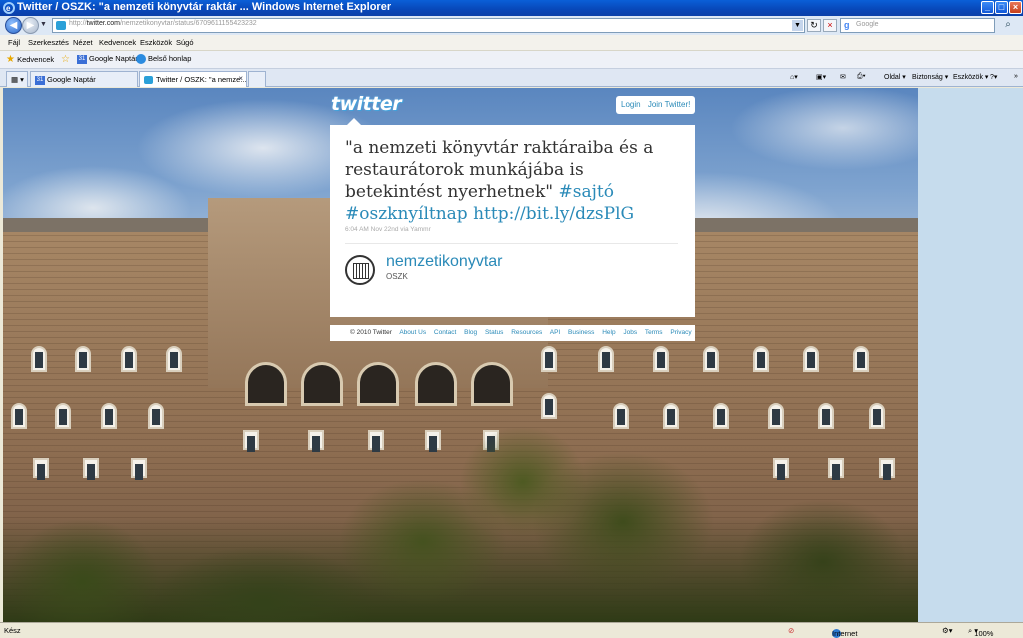 The image size is (1023, 638). I want to click on footer-link-terms: Terms, so click(654, 332).